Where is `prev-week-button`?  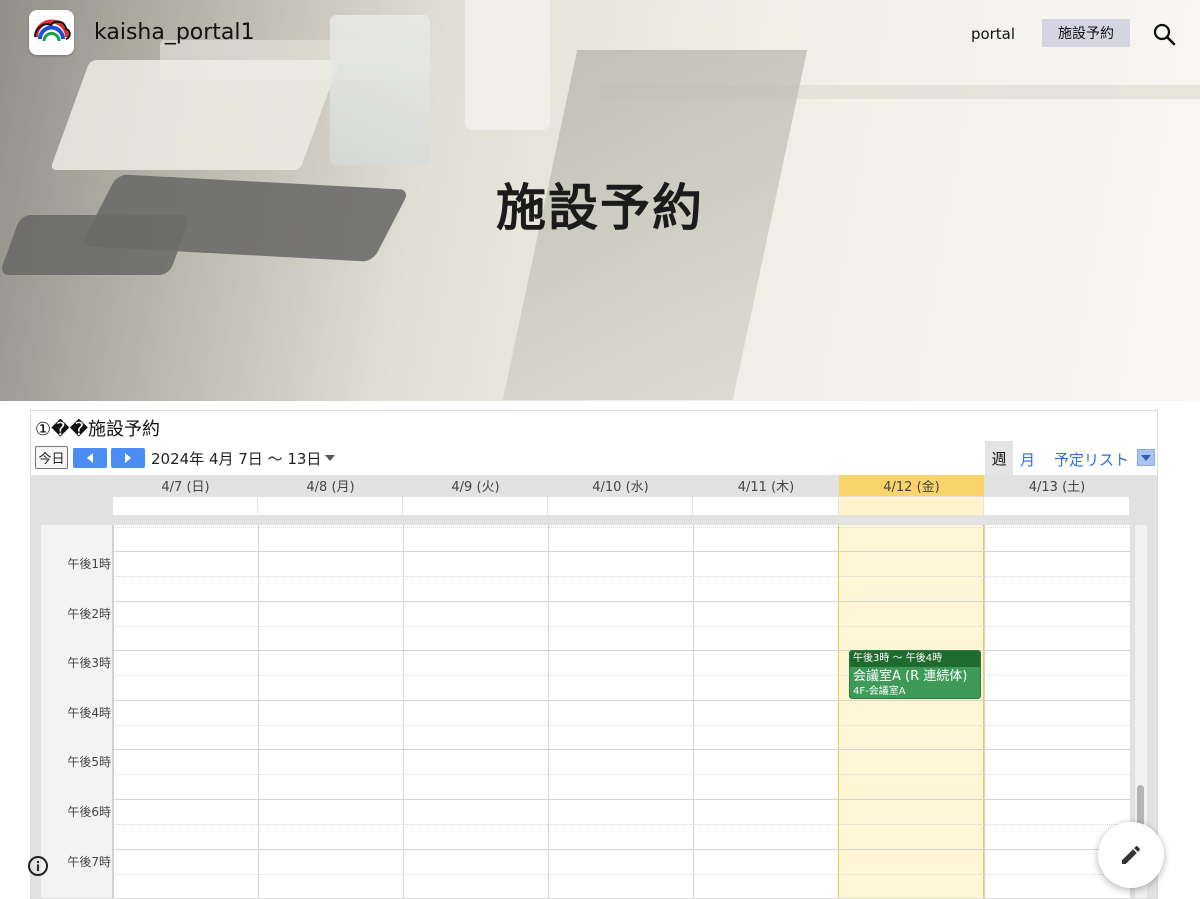 prev-week-button is located at coordinates (90, 458).